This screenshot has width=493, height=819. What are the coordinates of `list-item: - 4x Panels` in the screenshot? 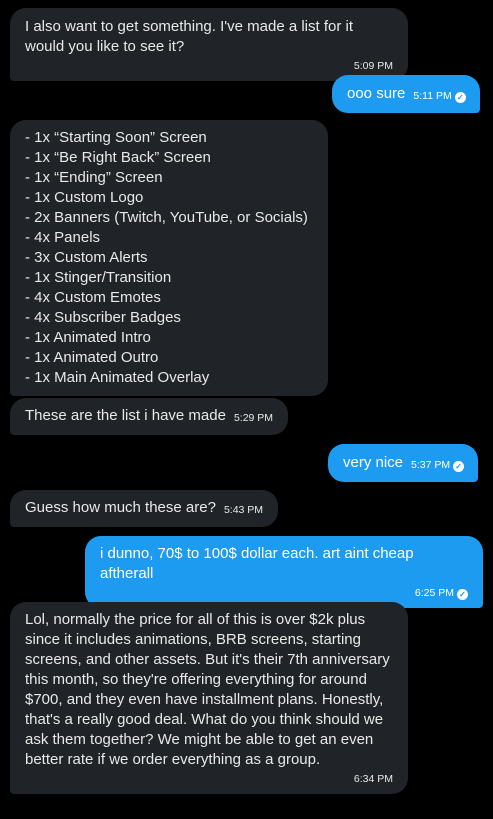 It's located at (63, 237).